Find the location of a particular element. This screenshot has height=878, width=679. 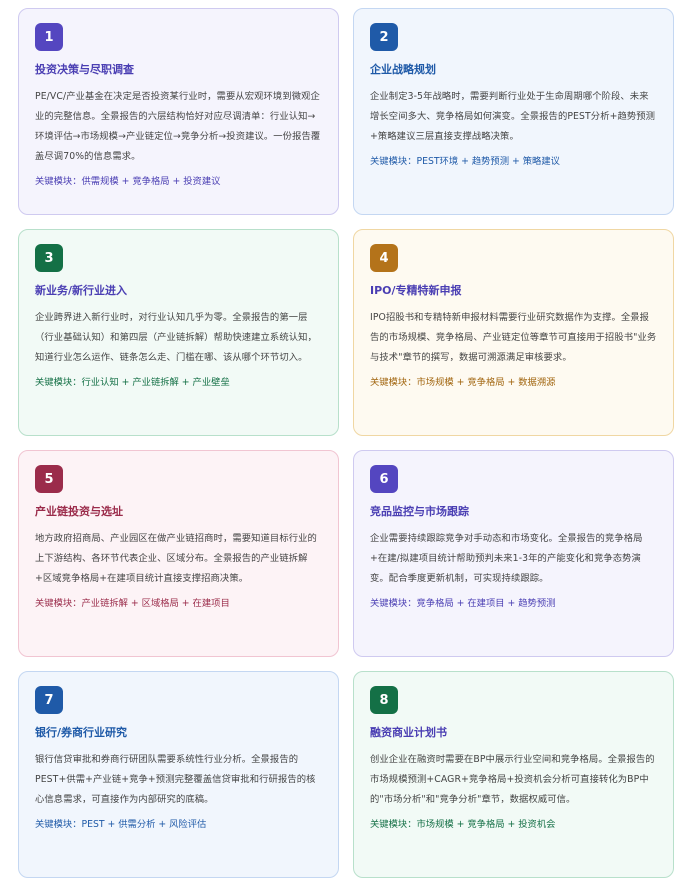

card-title: 融资商业计划书 is located at coordinates (408, 732).